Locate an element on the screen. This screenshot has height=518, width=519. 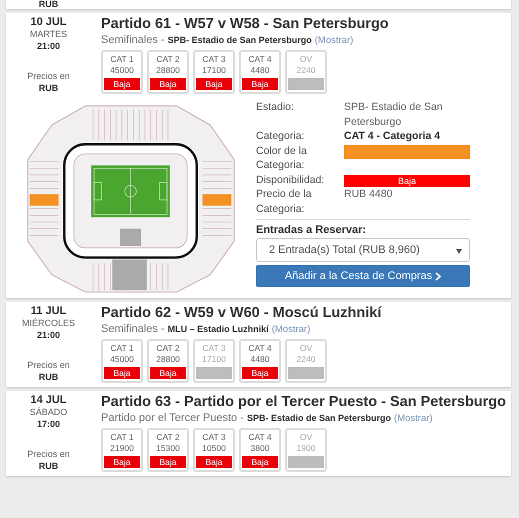
category-tile: CAT 1 21900 Baja is located at coordinates (122, 450).